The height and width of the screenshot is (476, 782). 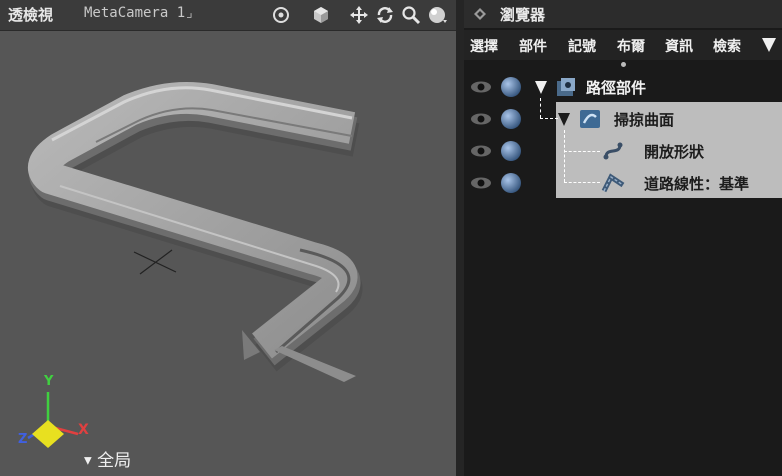 I want to click on browser-menu-bar: 選擇 部件 記號 布爾 資訊 檢索, so click(x=623, y=45).